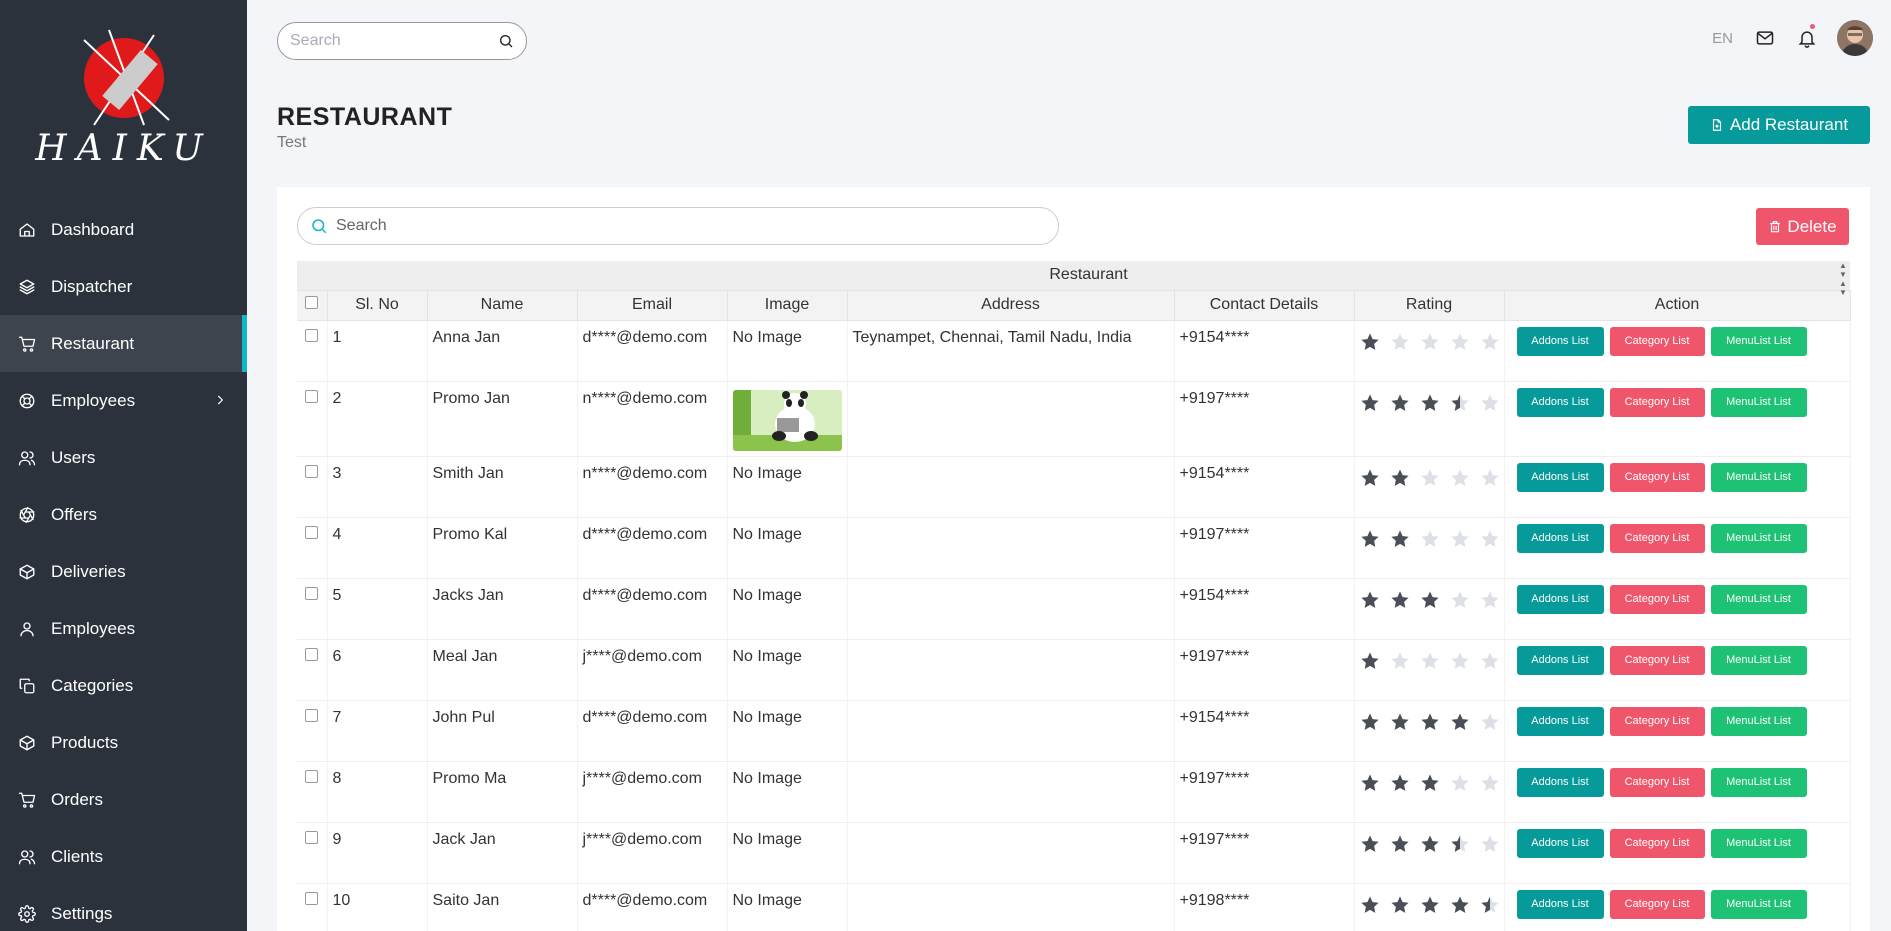 This screenshot has height=931, width=1891. I want to click on select-all-checkbox, so click(312, 302).